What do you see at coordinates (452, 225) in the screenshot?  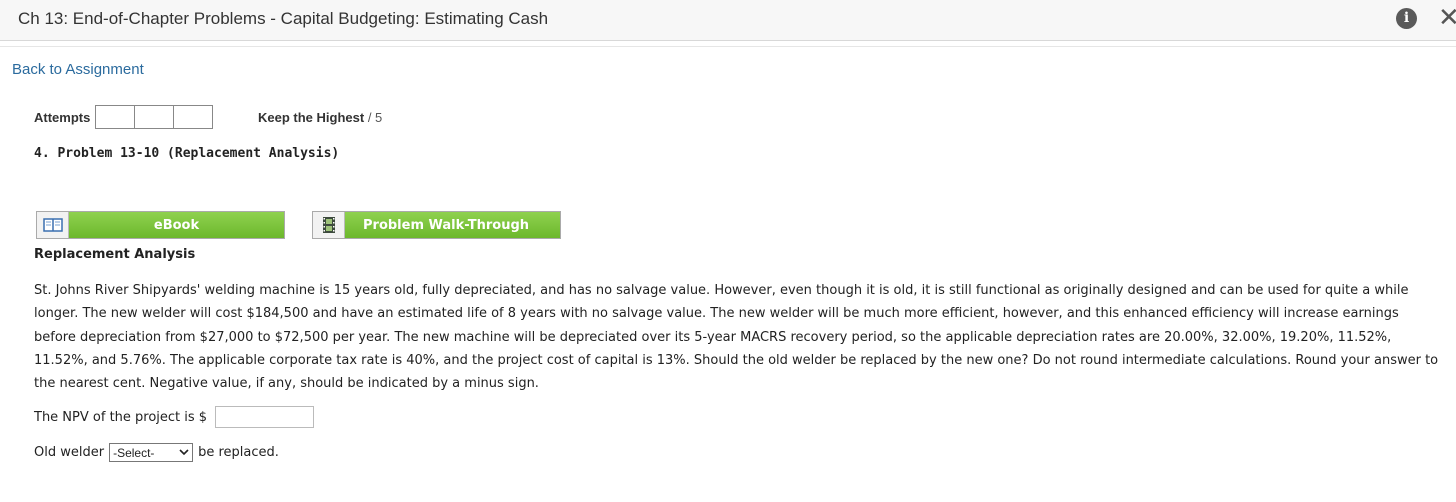 I see `walkthrough-button-label: Problem Walk-Through` at bounding box center [452, 225].